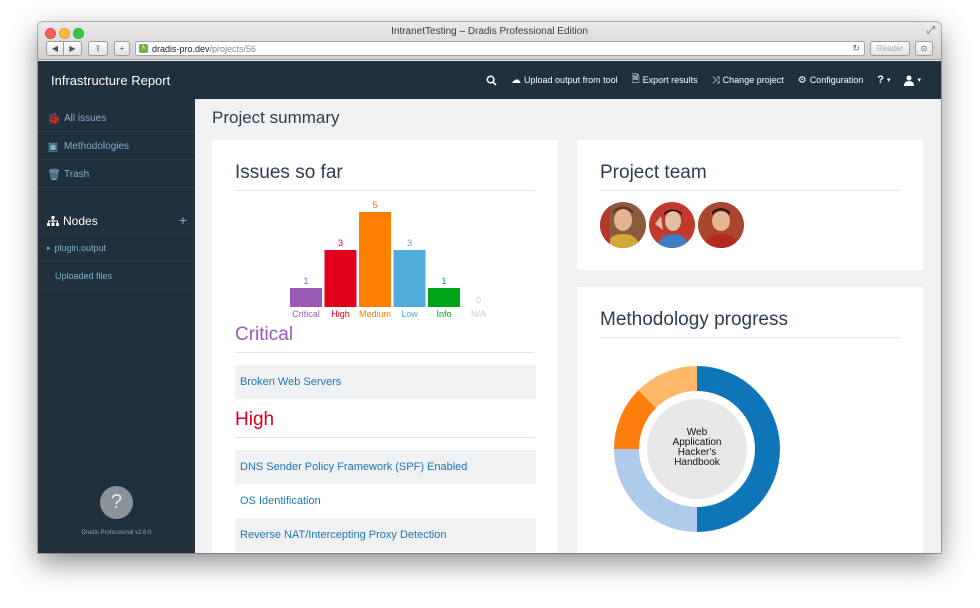  What do you see at coordinates (276, 117) in the screenshot?
I see `page-title: Project summary` at bounding box center [276, 117].